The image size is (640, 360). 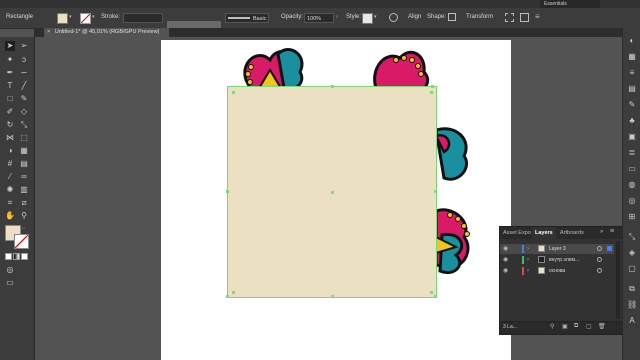 I want to click on lasso-tool-icon: ↄ, so click(x=24, y=60).